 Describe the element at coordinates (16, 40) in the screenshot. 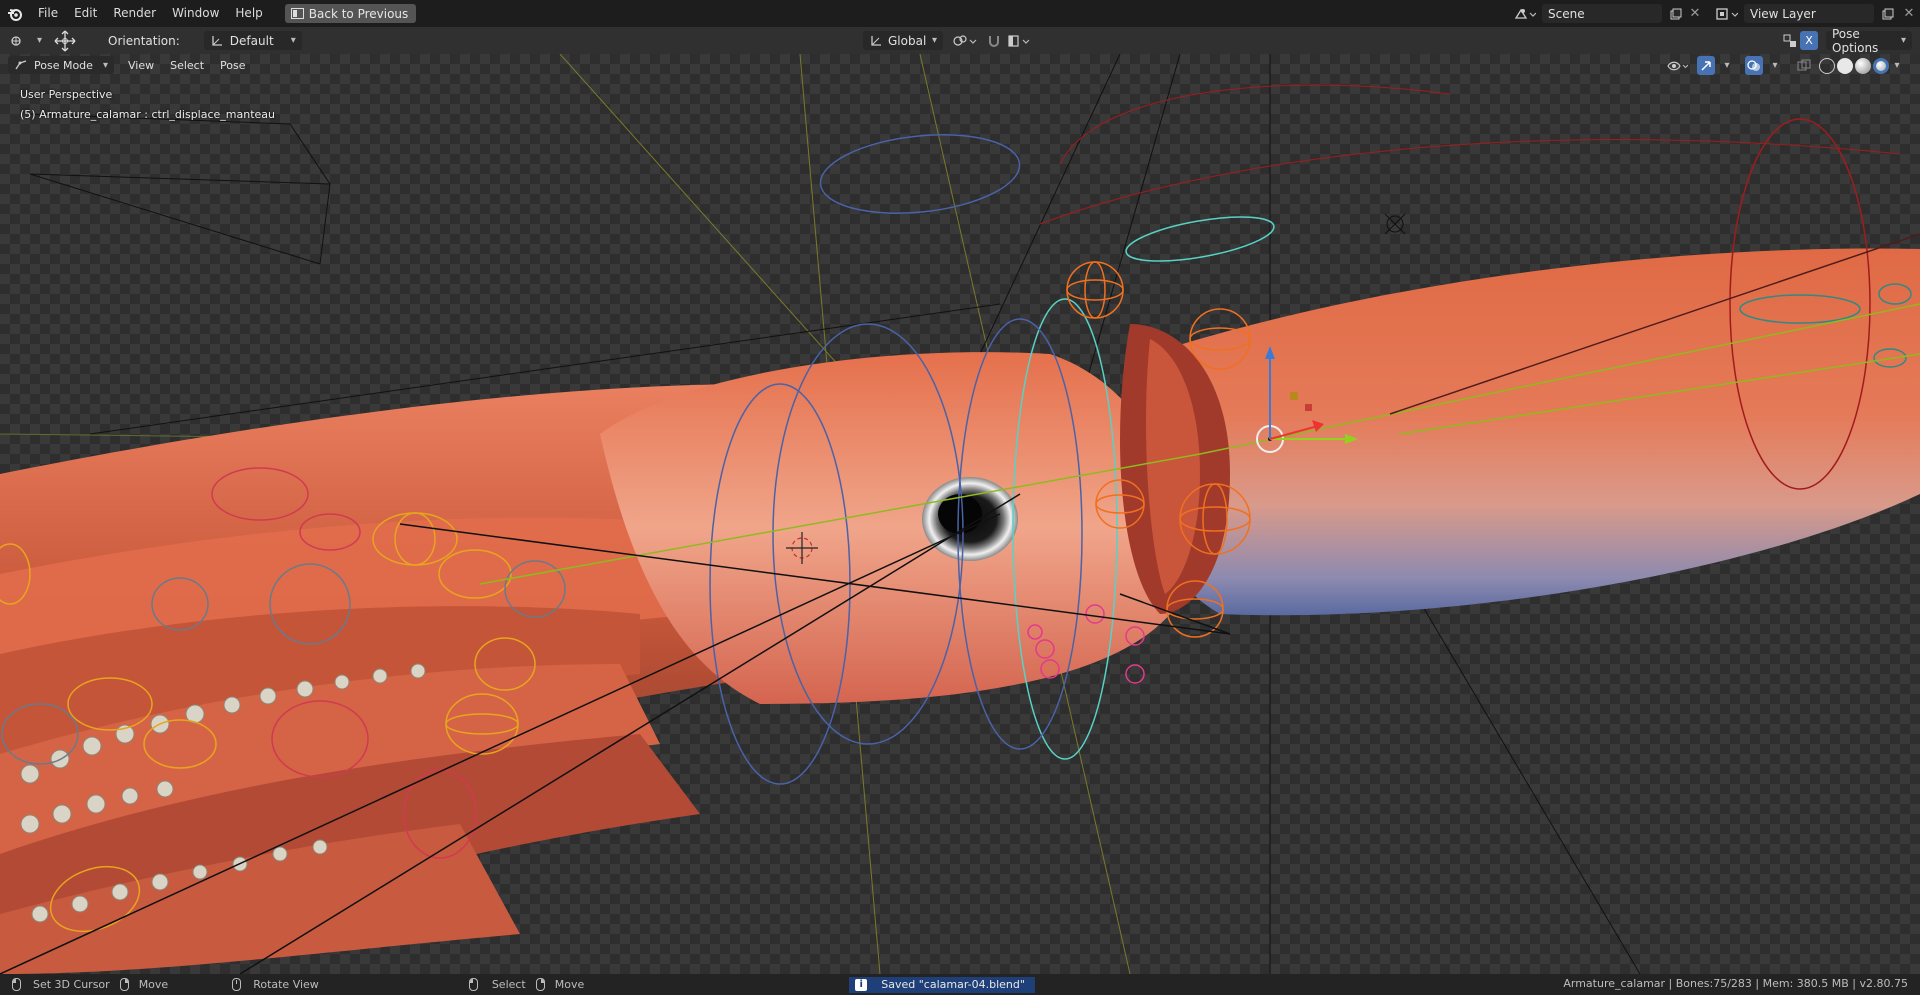

I see `3d-viewport-icon` at that location.